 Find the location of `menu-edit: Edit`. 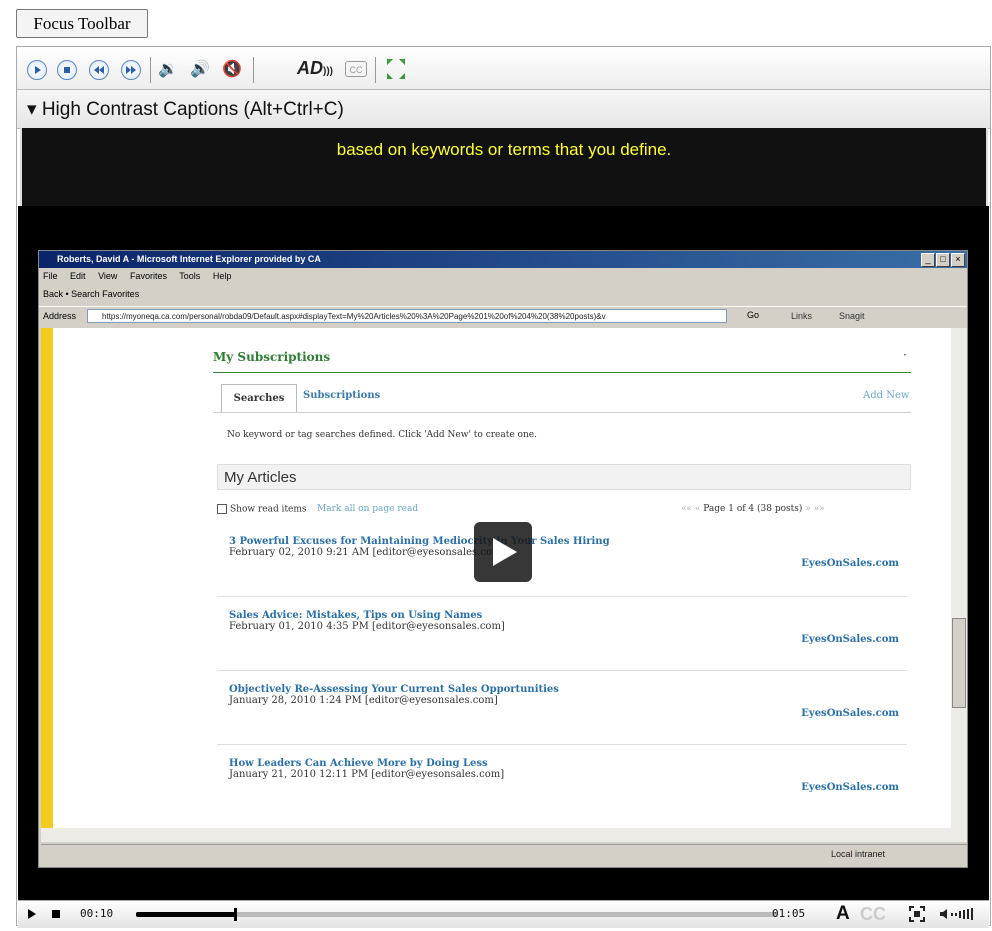

menu-edit: Edit is located at coordinates (78, 276).